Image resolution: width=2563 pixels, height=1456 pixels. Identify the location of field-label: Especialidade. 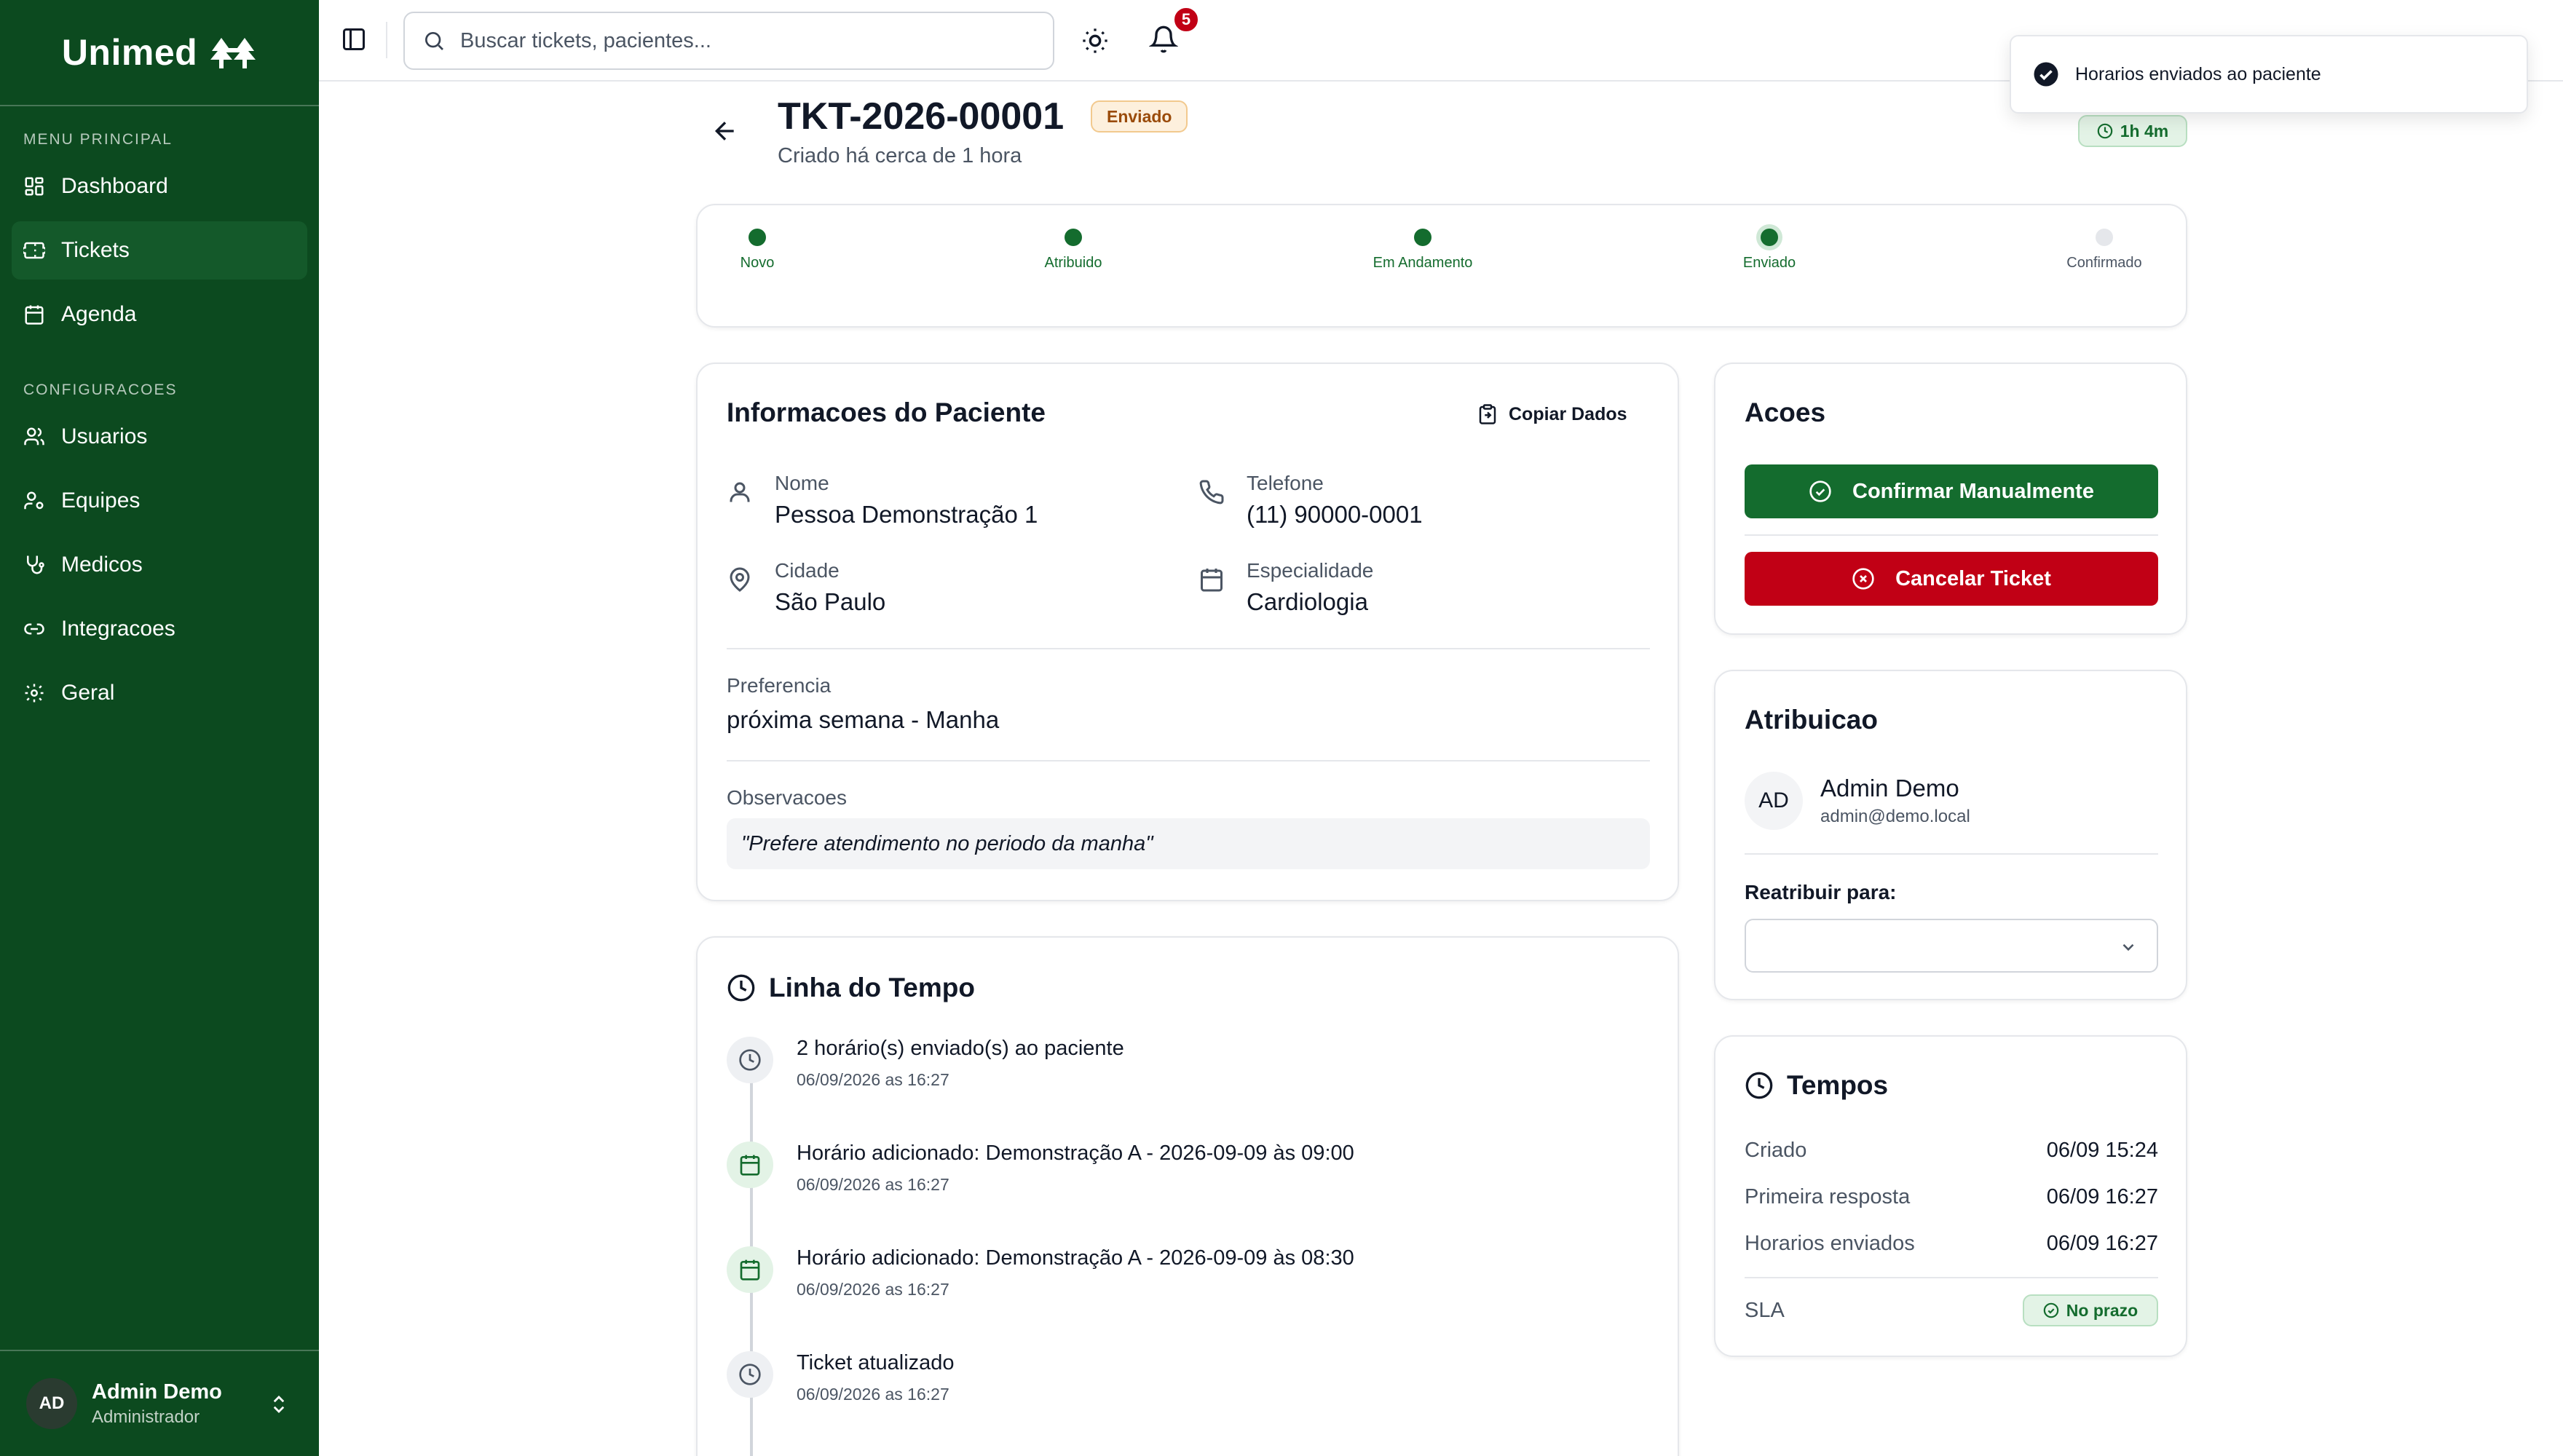
(1310, 570).